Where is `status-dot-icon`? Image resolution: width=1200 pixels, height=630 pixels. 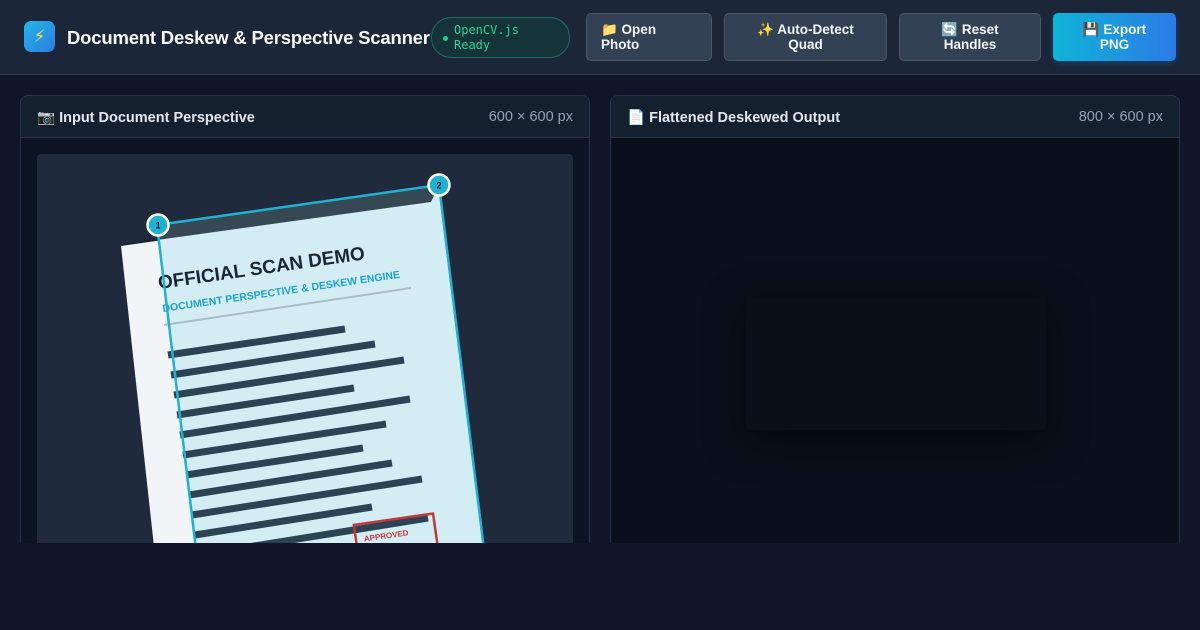
status-dot-icon is located at coordinates (445, 38).